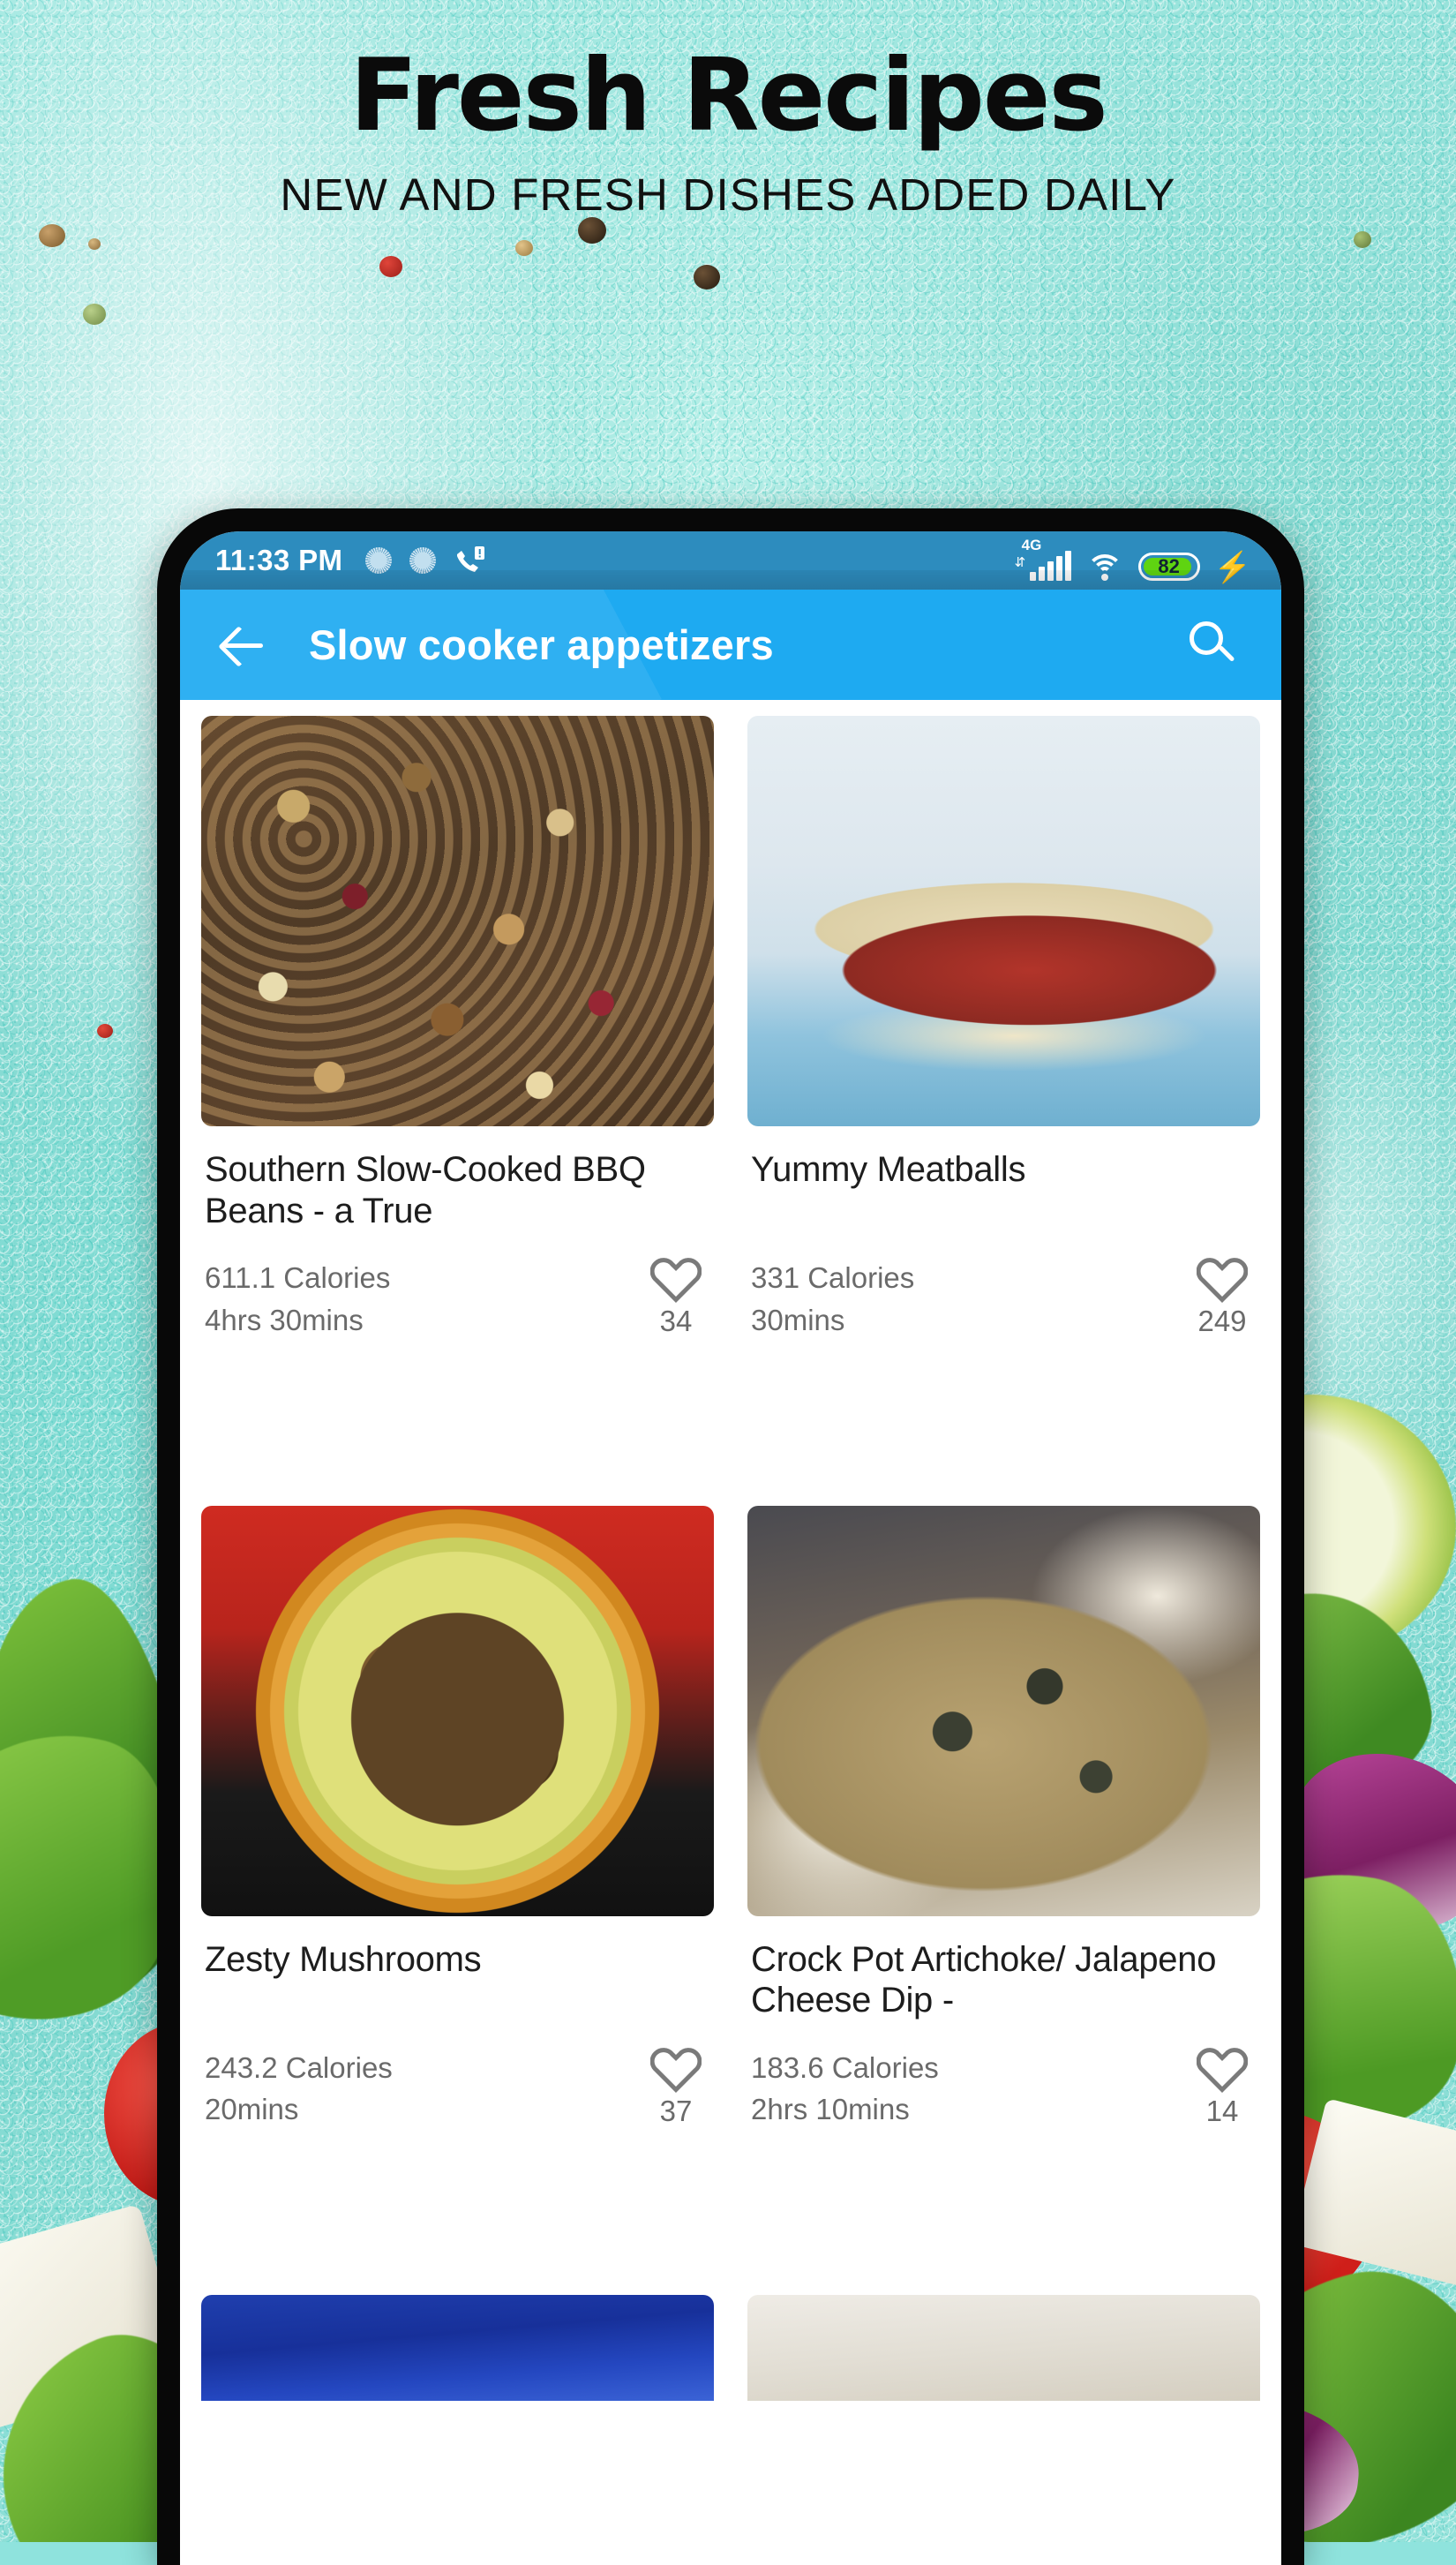 This screenshot has width=1456, height=2565. I want to click on recipe-footer: 611.1 Calories 4hrs 30mins 34, so click(458, 1300).